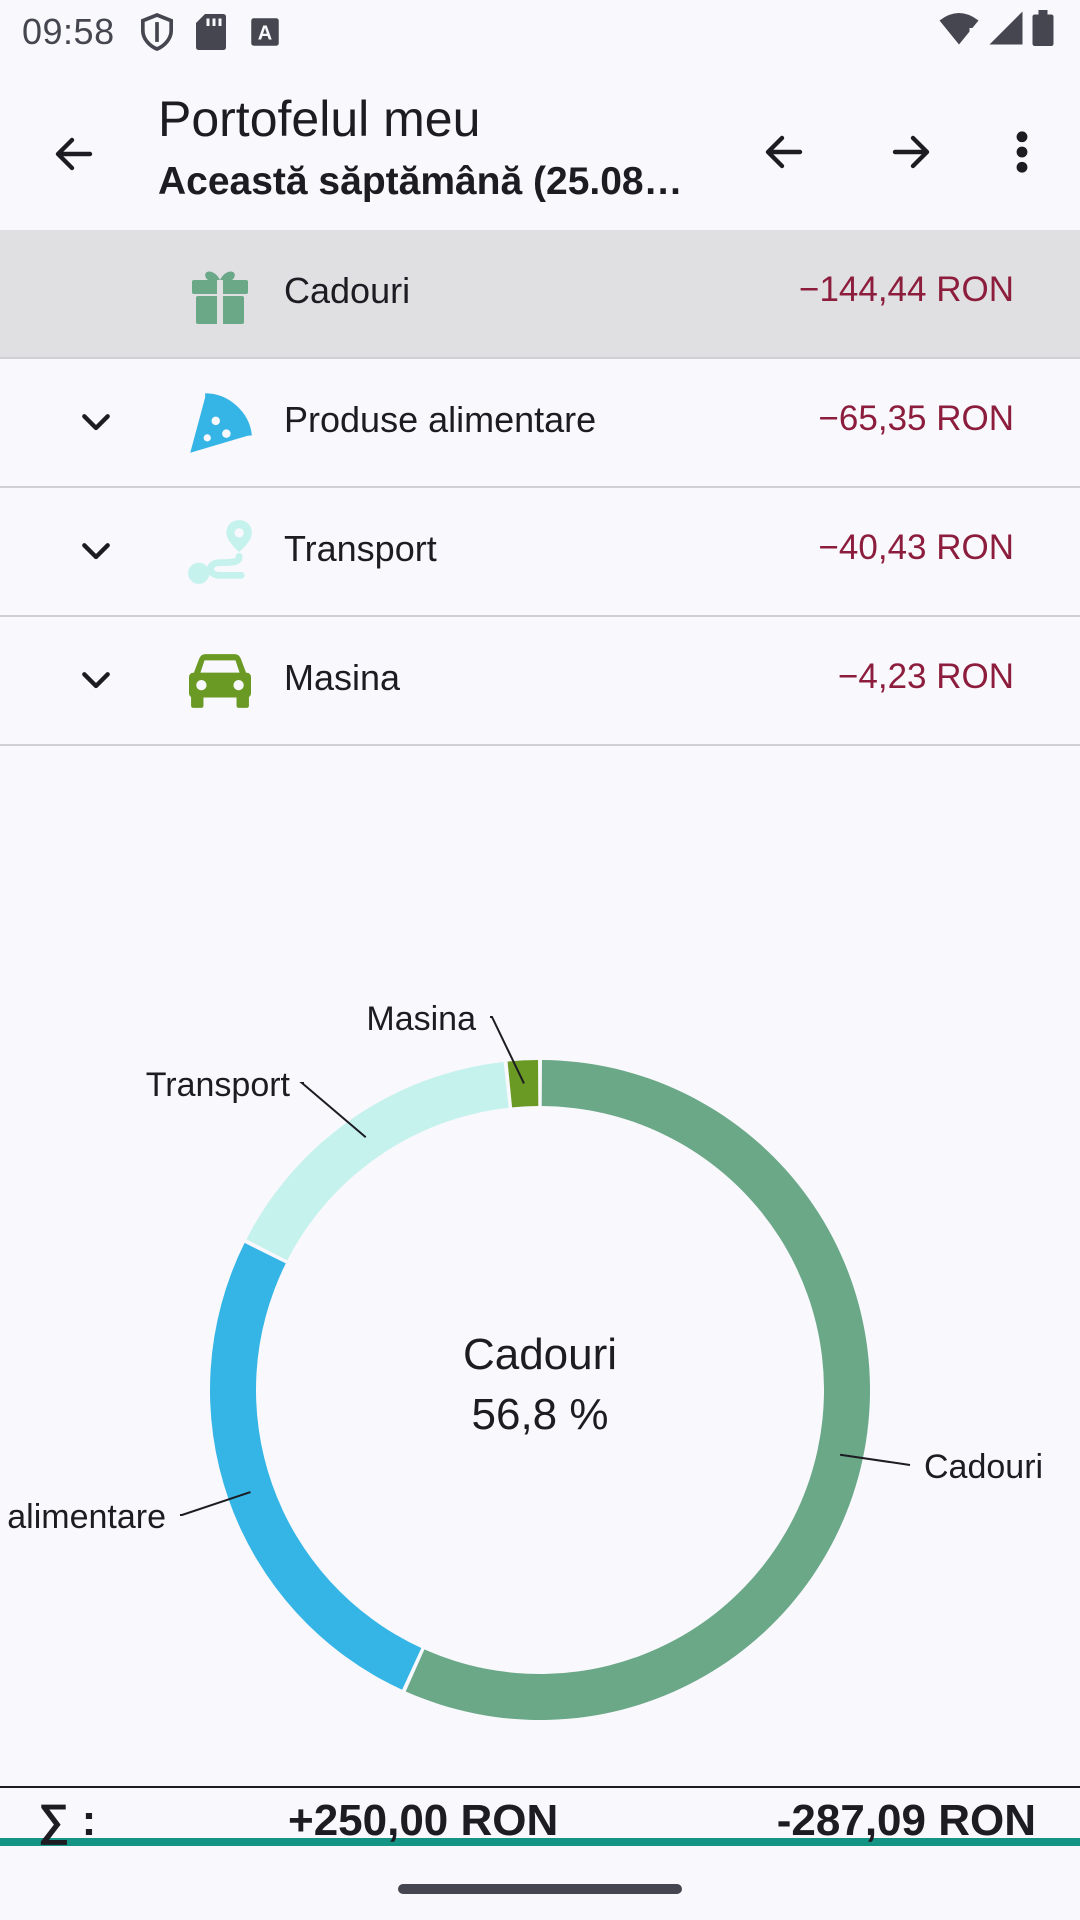 The image size is (1080, 1920). Describe the element at coordinates (86, 1517) in the screenshot. I see `slice-label-1: alimentare` at that location.